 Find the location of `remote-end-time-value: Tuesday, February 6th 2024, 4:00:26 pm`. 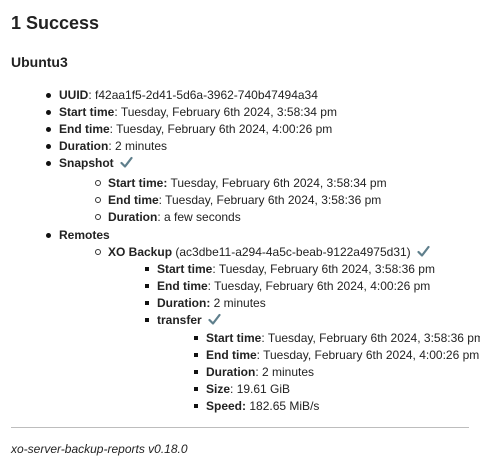

remote-end-time-value: Tuesday, February 6th 2024, 4:00:26 pm is located at coordinates (322, 286).